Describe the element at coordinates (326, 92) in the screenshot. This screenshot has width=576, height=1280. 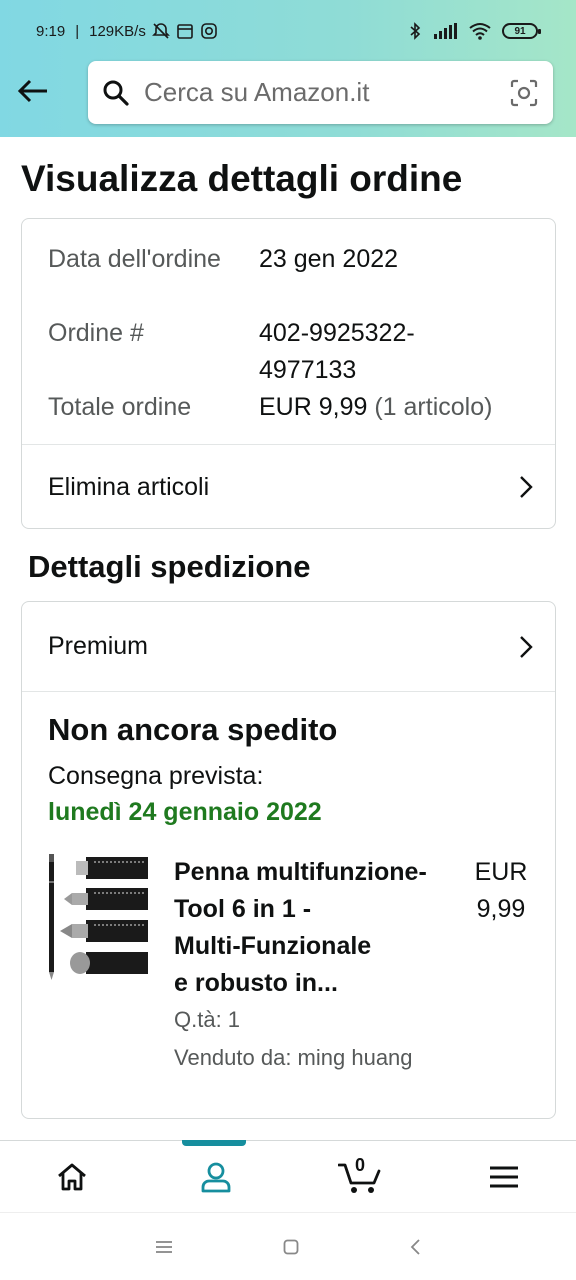
I see `search-input: Cerca su Amazon.it` at that location.